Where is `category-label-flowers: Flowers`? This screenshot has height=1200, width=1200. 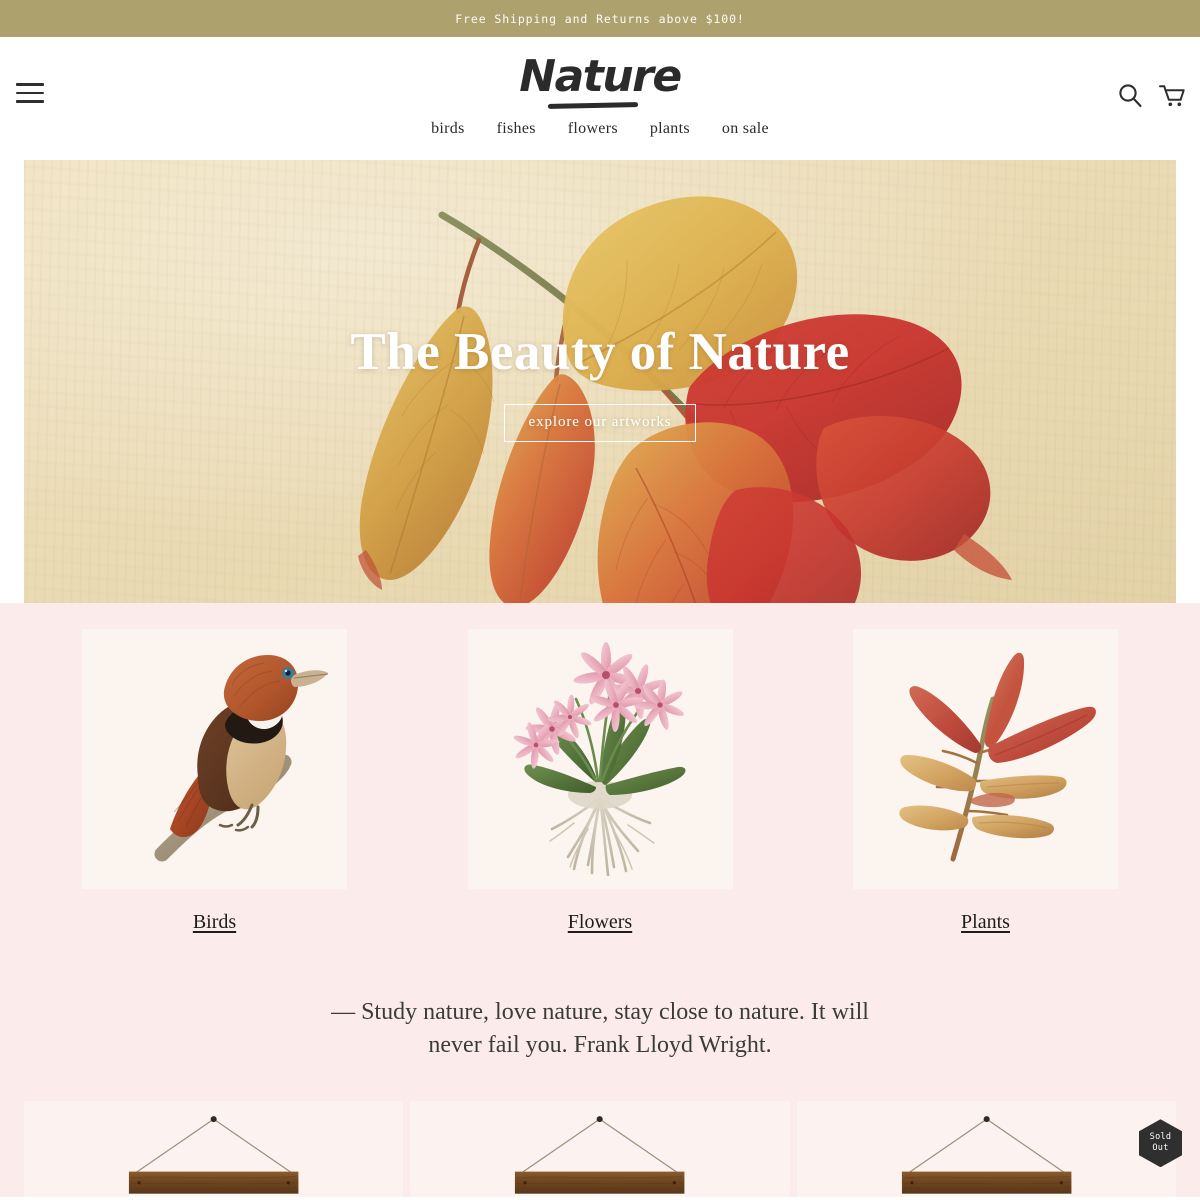 category-label-flowers: Flowers is located at coordinates (600, 922).